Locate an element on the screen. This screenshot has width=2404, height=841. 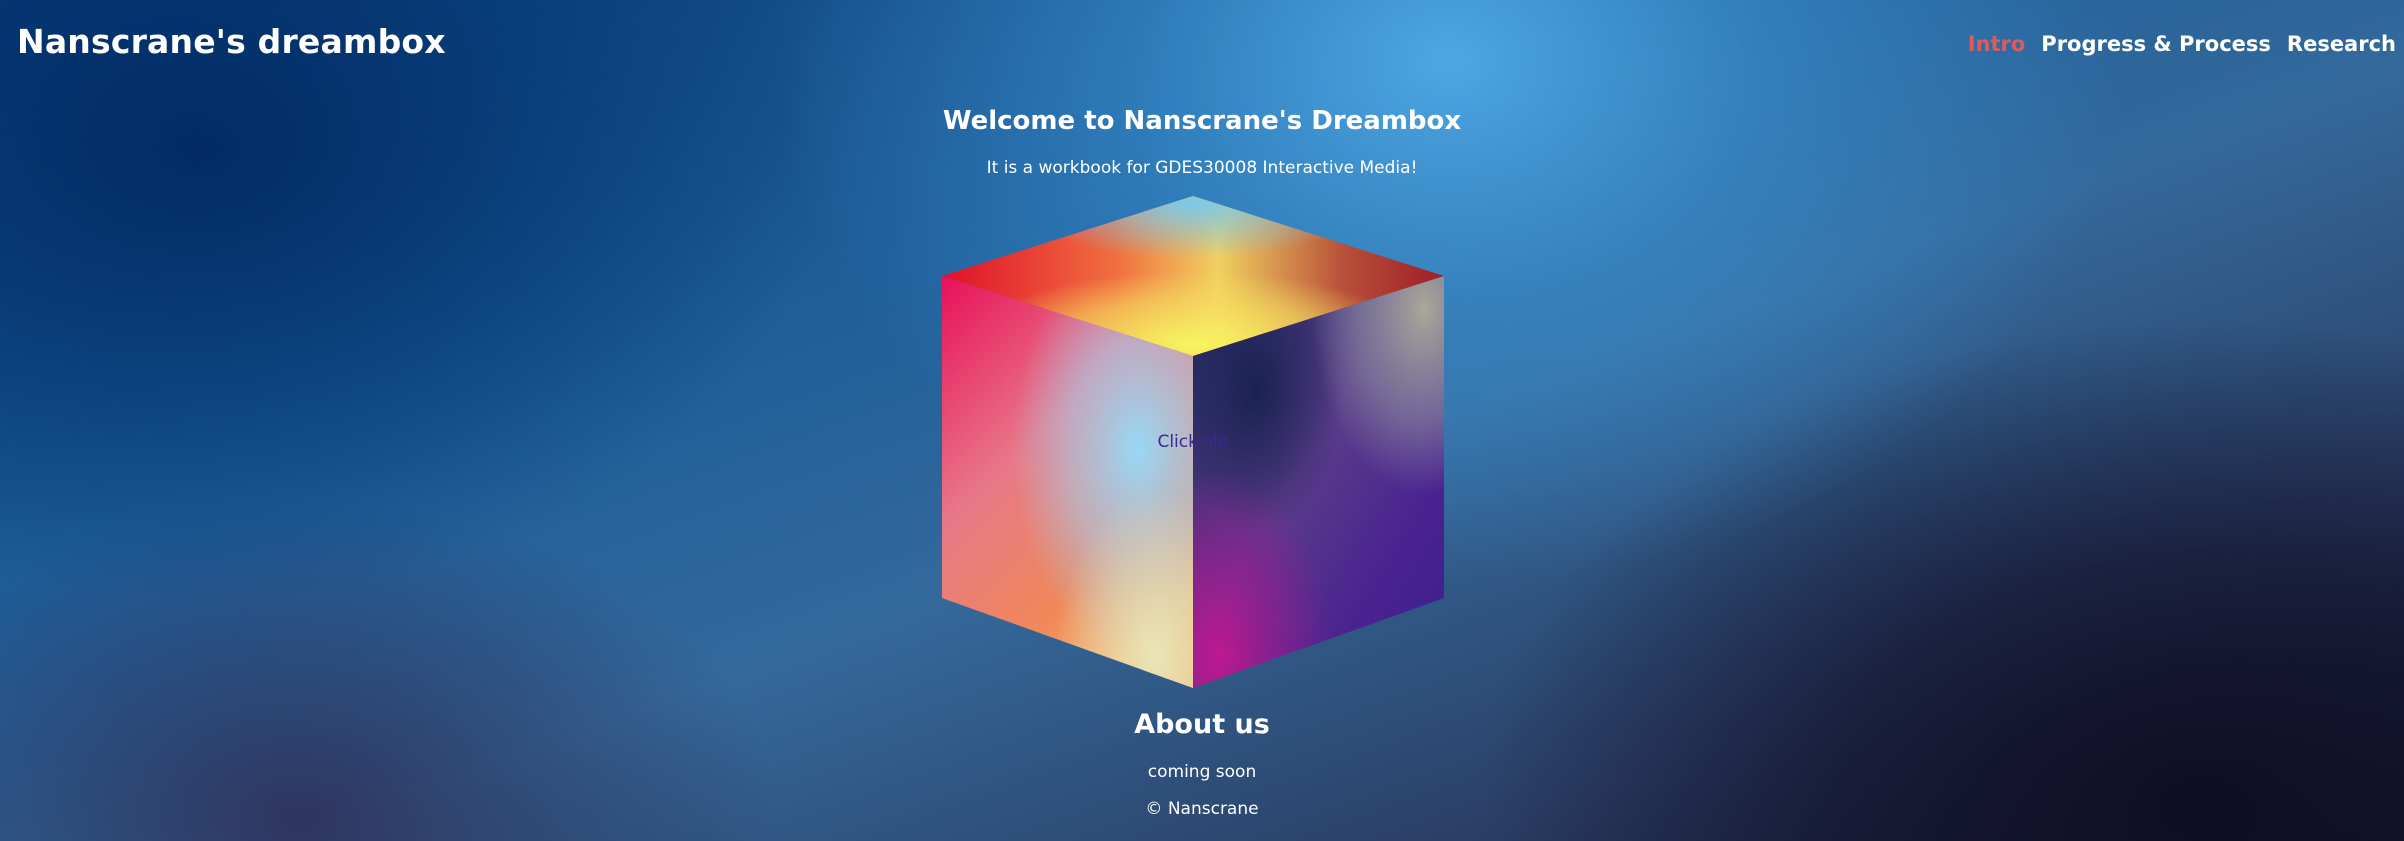
dreambox-cube: Click Me is located at coordinates (1193, 442).